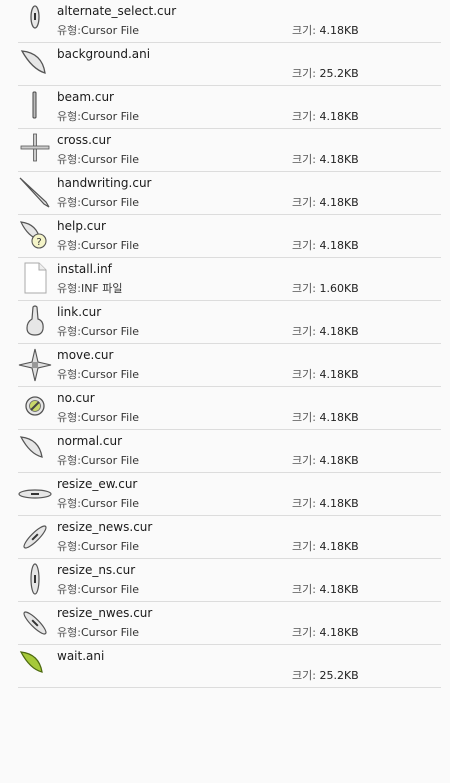 The width and height of the screenshot is (450, 783). I want to click on file-name: help.cur, so click(81, 226).